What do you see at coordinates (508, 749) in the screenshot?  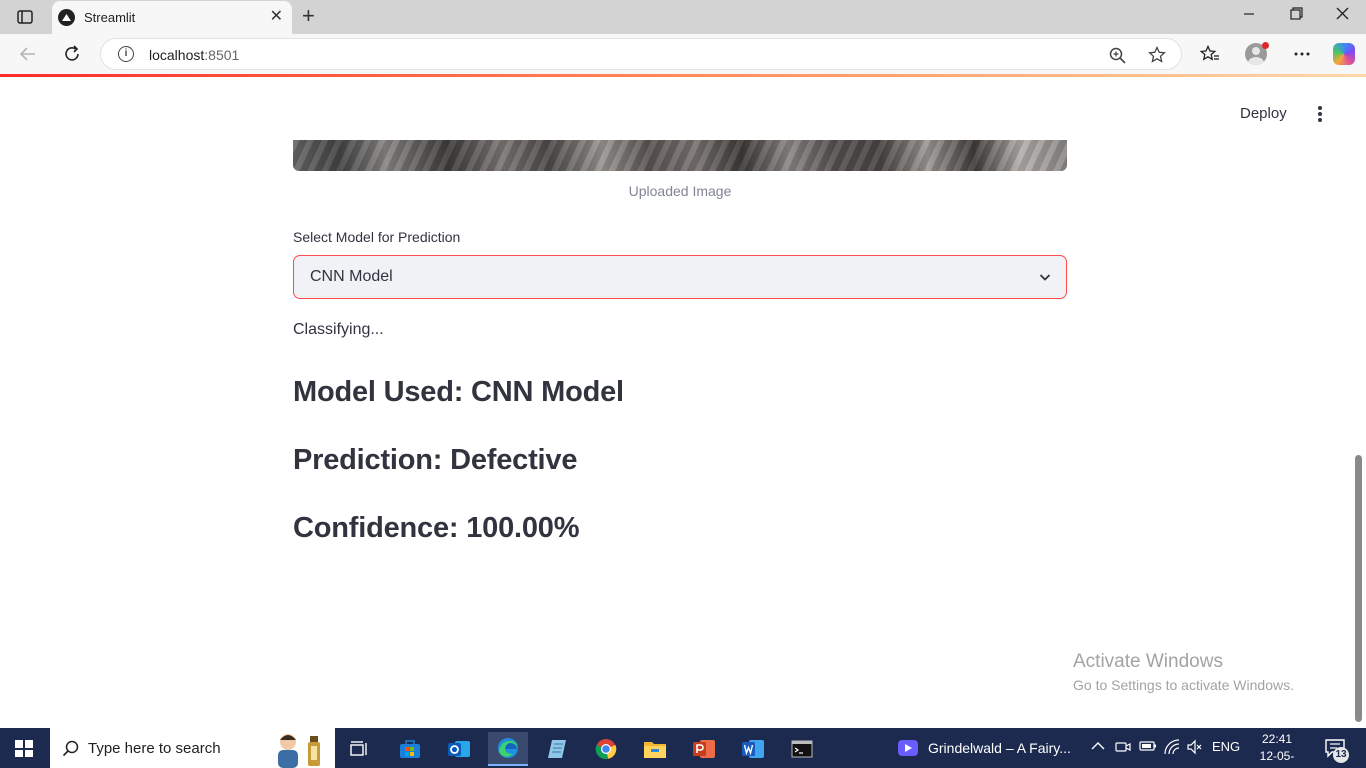 I see `edge-icon` at bounding box center [508, 749].